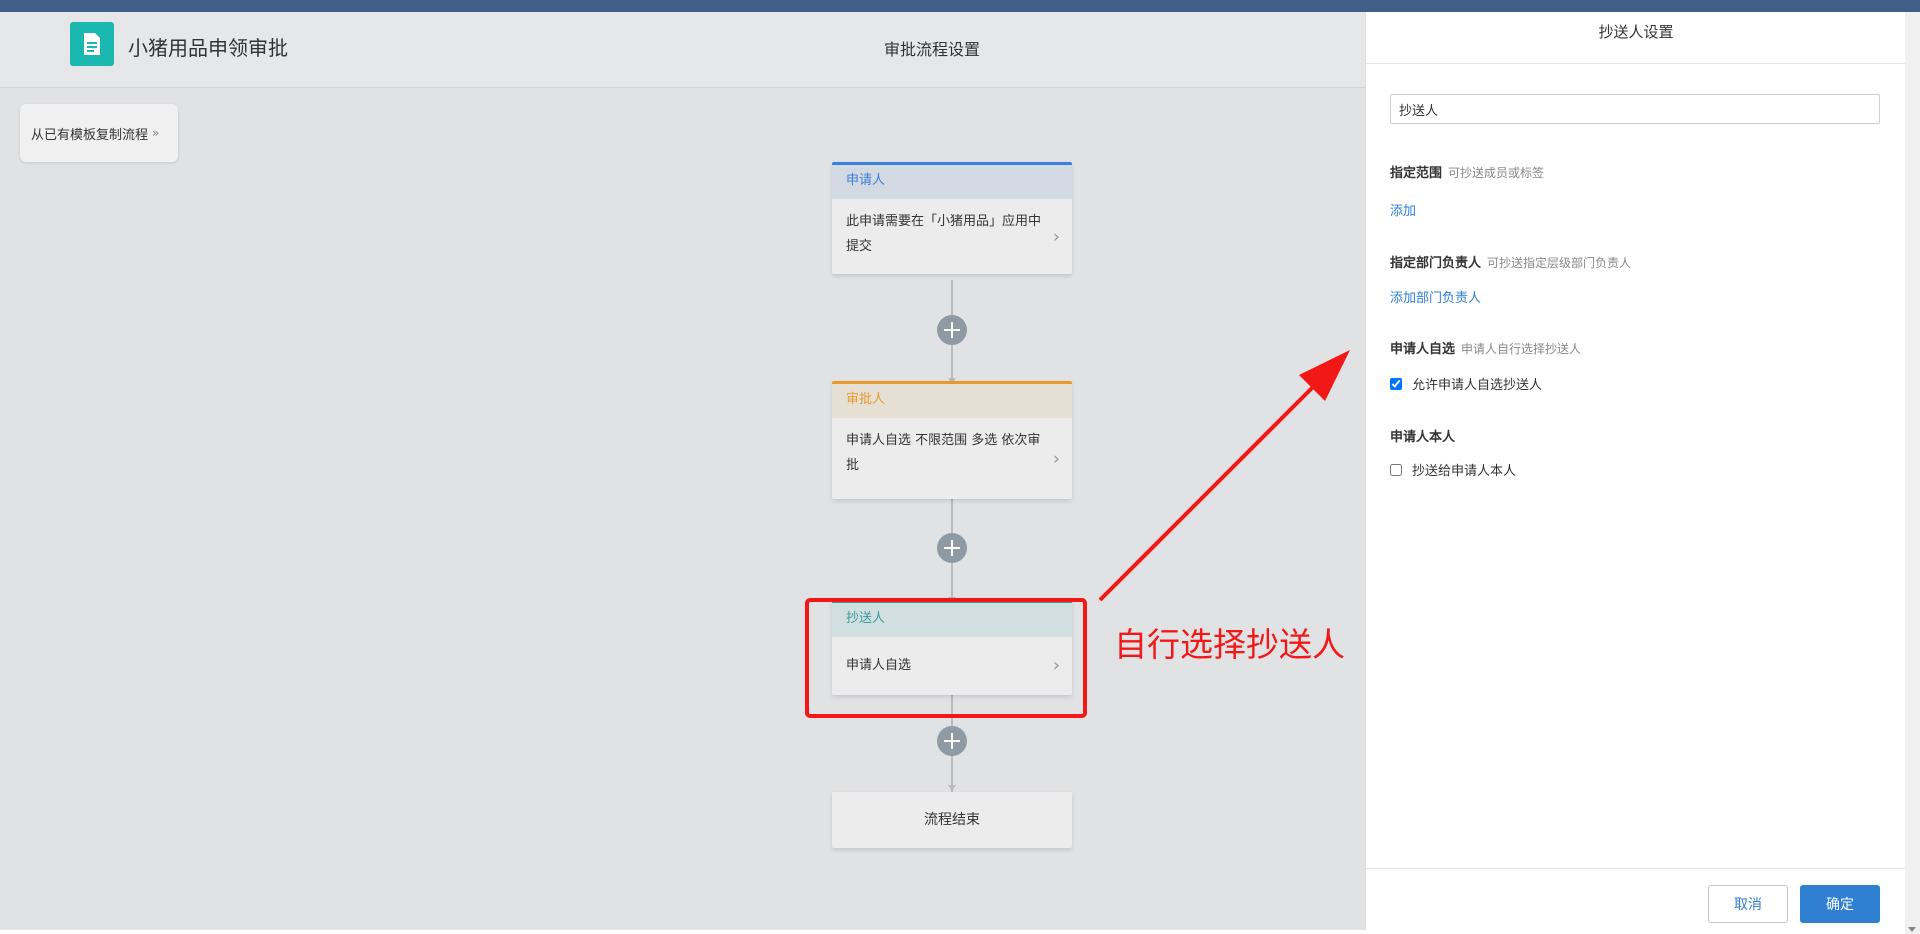 The height and width of the screenshot is (934, 1920). I want to click on scope-hint: 可抄送成员或标签, so click(1496, 173).